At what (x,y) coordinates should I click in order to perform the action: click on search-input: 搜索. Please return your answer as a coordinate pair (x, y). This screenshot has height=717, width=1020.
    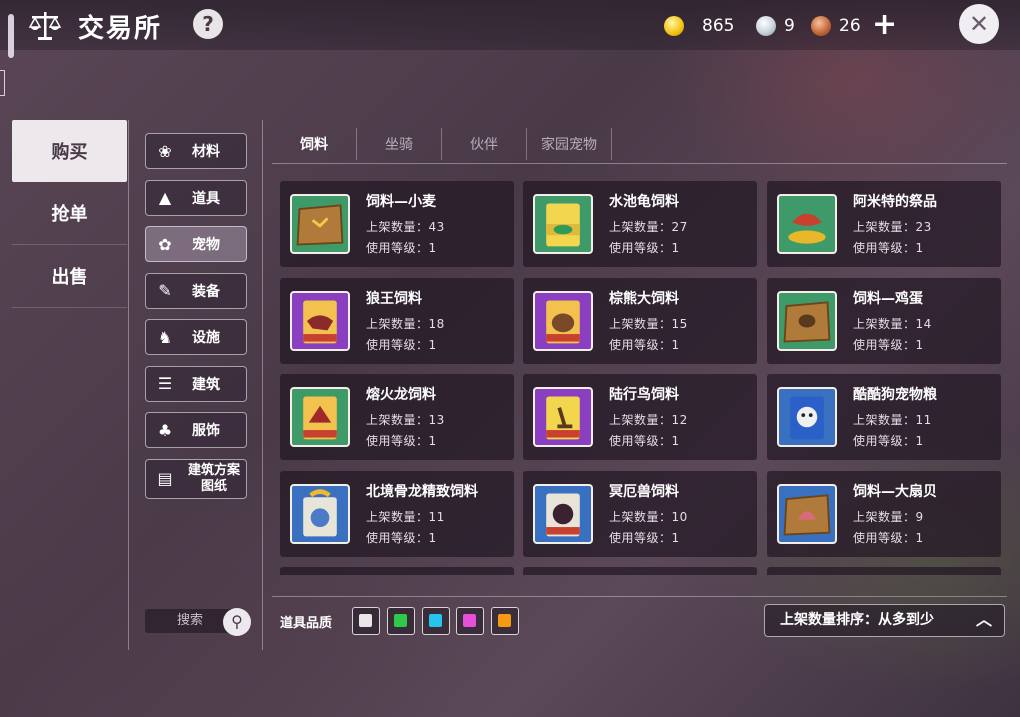
    Looking at the image, I should click on (190, 621).